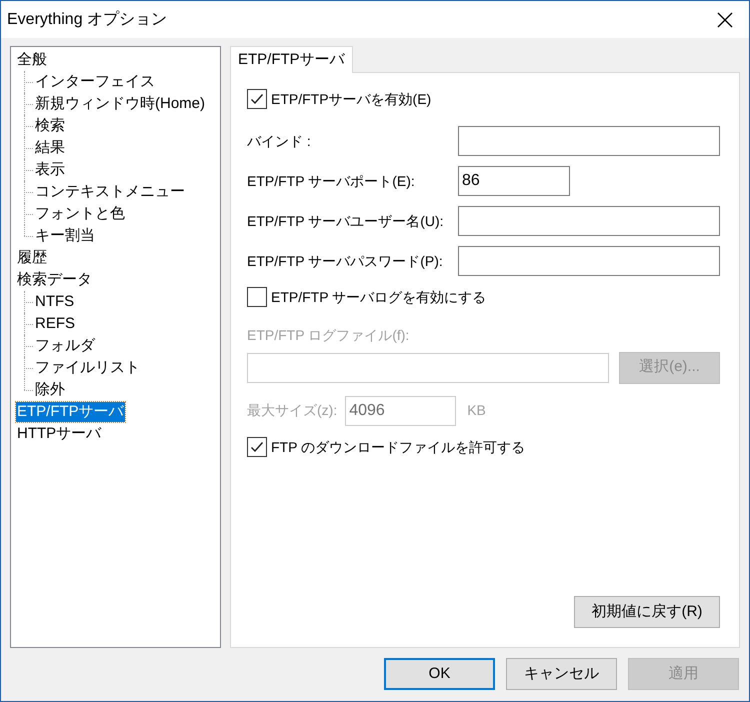  I want to click on window-title: Everything オプション, so click(87, 20).